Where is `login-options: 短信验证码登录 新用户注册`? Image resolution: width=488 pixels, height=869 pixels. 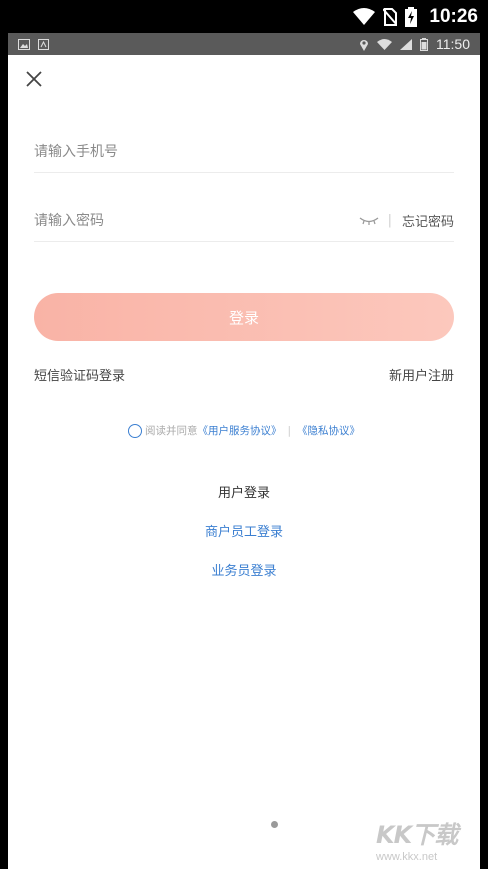 login-options: 短信验证码登录 新用户注册 is located at coordinates (244, 374).